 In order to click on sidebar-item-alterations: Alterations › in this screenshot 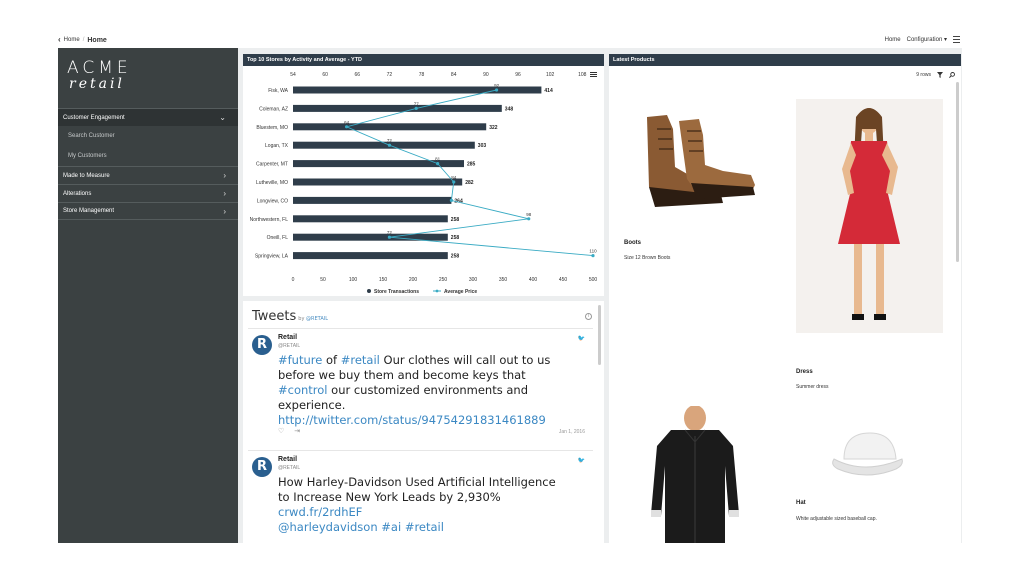, I will do `click(148, 193)`.